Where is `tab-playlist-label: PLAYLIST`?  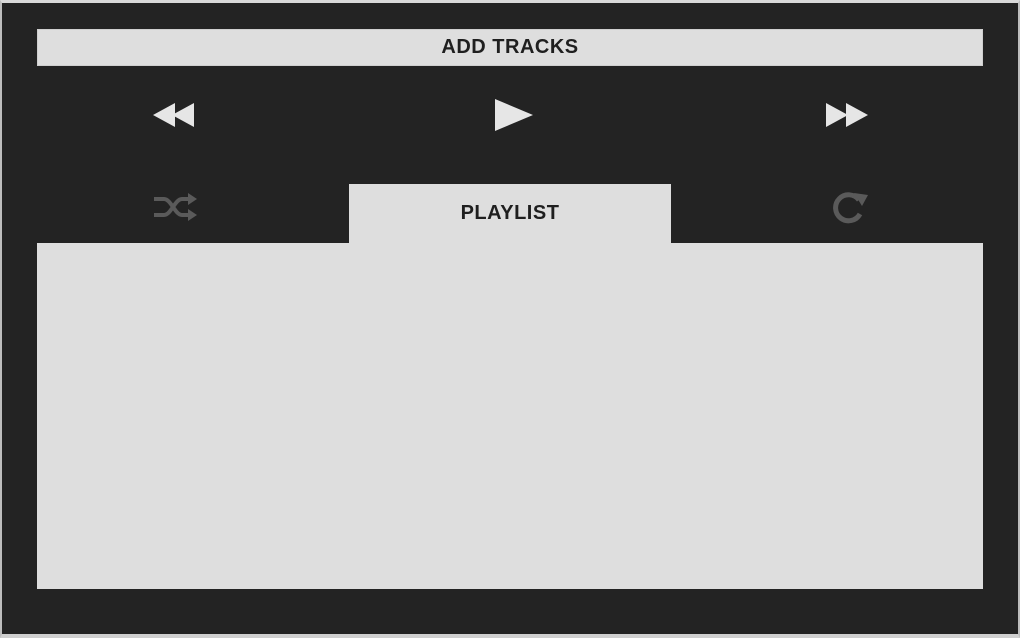 tab-playlist-label: PLAYLIST is located at coordinates (510, 213).